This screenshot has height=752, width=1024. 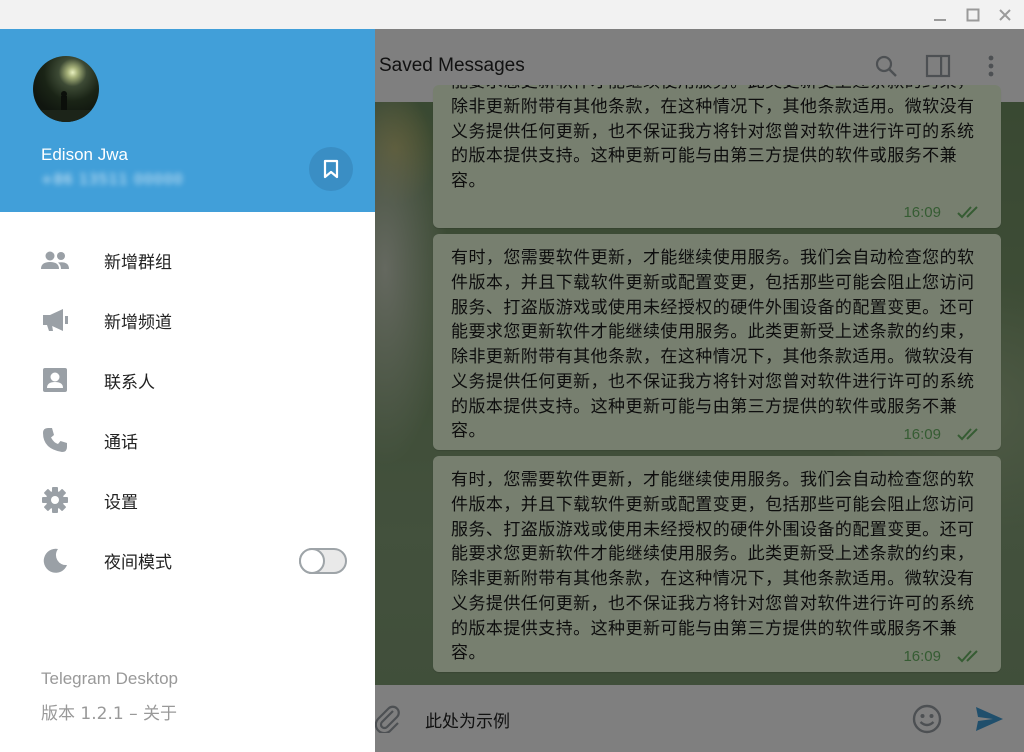 I want to click on menu-label: 联系人, so click(x=129, y=383).